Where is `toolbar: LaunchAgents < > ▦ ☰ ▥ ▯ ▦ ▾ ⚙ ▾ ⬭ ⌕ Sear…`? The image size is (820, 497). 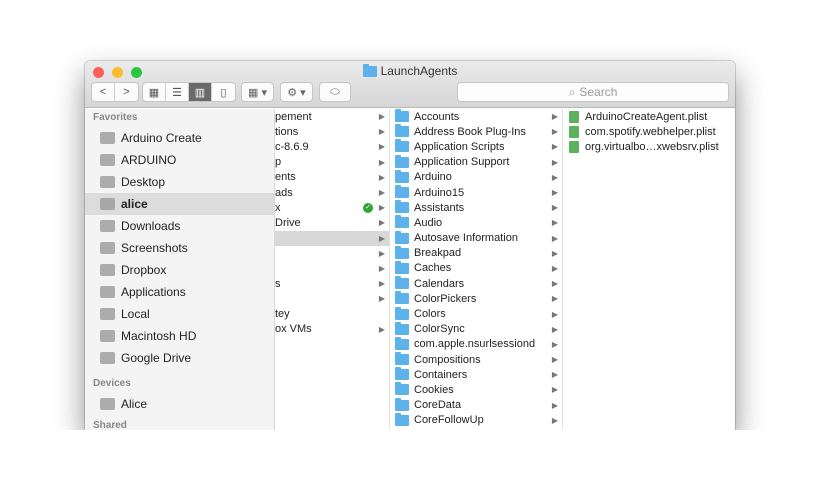
toolbar: LaunchAgents < > ▦ ☰ ▥ ▯ ▦ ▾ ⚙ ▾ ⬭ ⌕ Sear… is located at coordinates (410, 84).